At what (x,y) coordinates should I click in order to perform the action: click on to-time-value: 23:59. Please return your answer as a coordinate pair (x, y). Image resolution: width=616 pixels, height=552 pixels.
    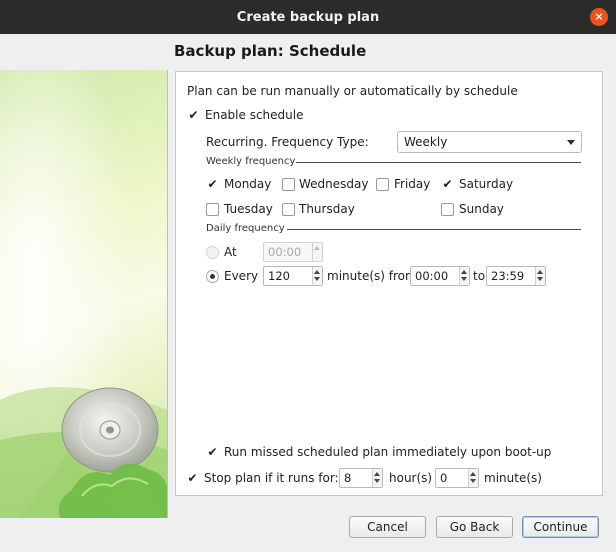
    Looking at the image, I should click on (508, 276).